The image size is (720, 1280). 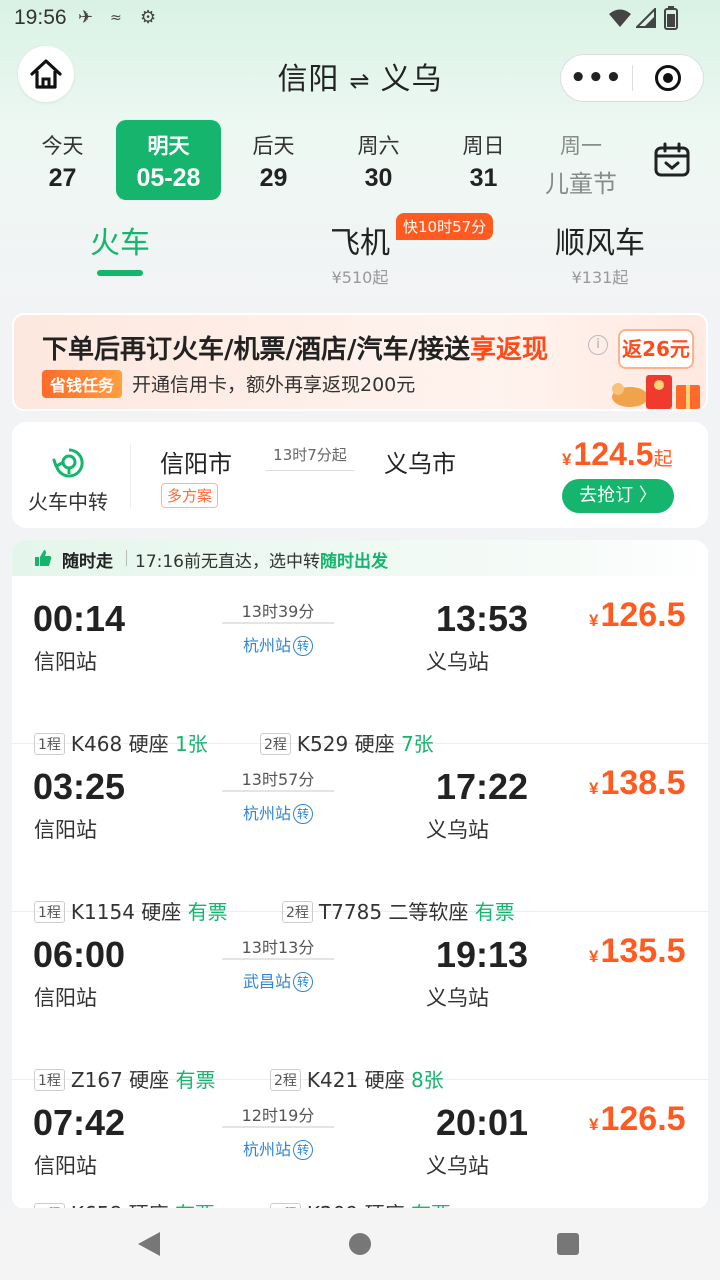 I want to click on trip-duration: 12时19分, so click(x=278, y=1115).